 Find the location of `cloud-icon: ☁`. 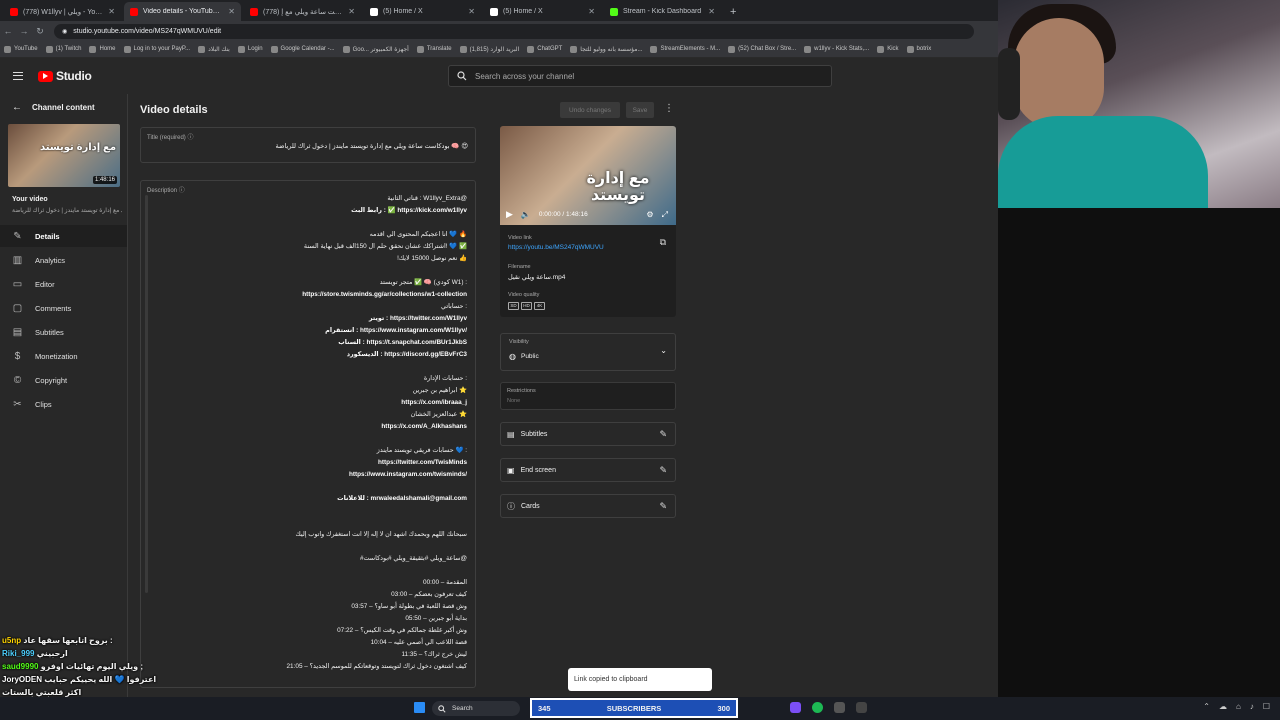

cloud-icon: ☁ is located at coordinates (1223, 706).